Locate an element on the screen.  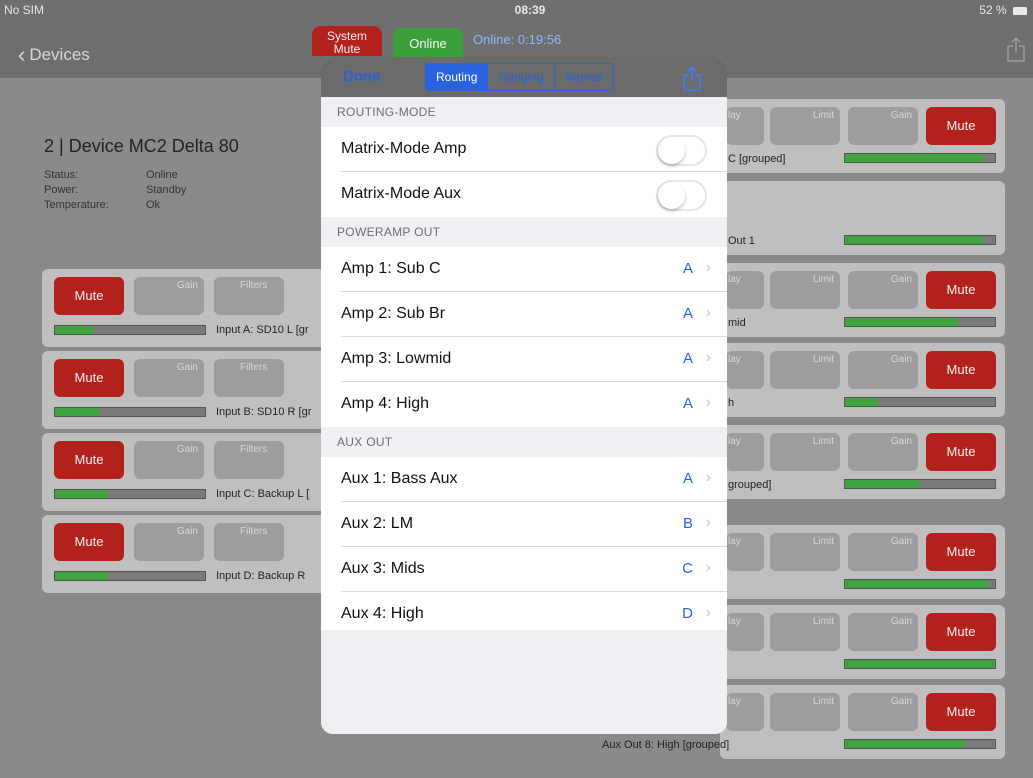
row-label: Aux 2: LM is located at coordinates (377, 523).